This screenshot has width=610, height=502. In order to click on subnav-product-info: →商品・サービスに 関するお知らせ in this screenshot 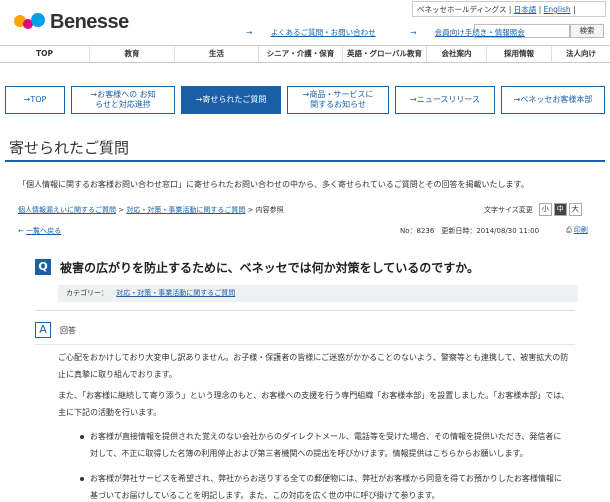, I will do `click(338, 100)`.